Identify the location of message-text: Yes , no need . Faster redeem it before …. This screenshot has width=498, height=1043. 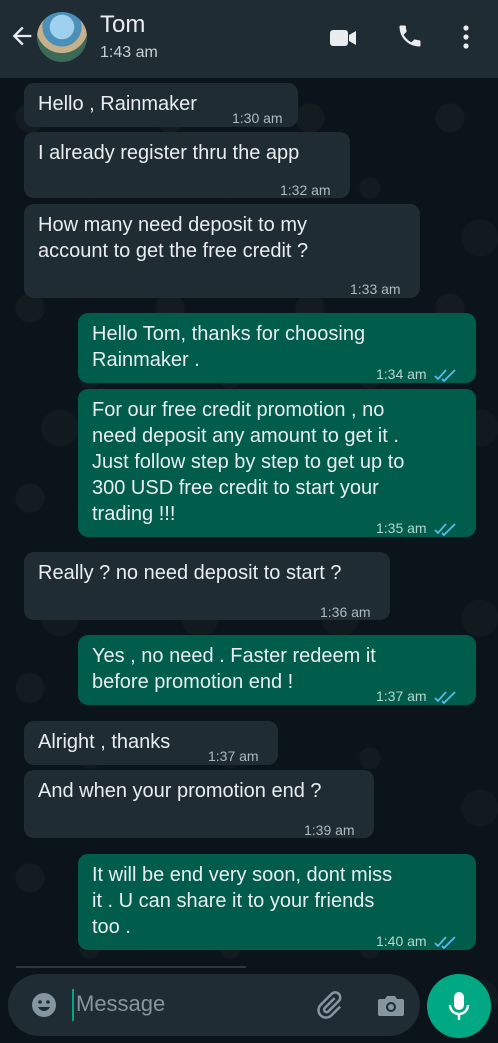
(234, 669).